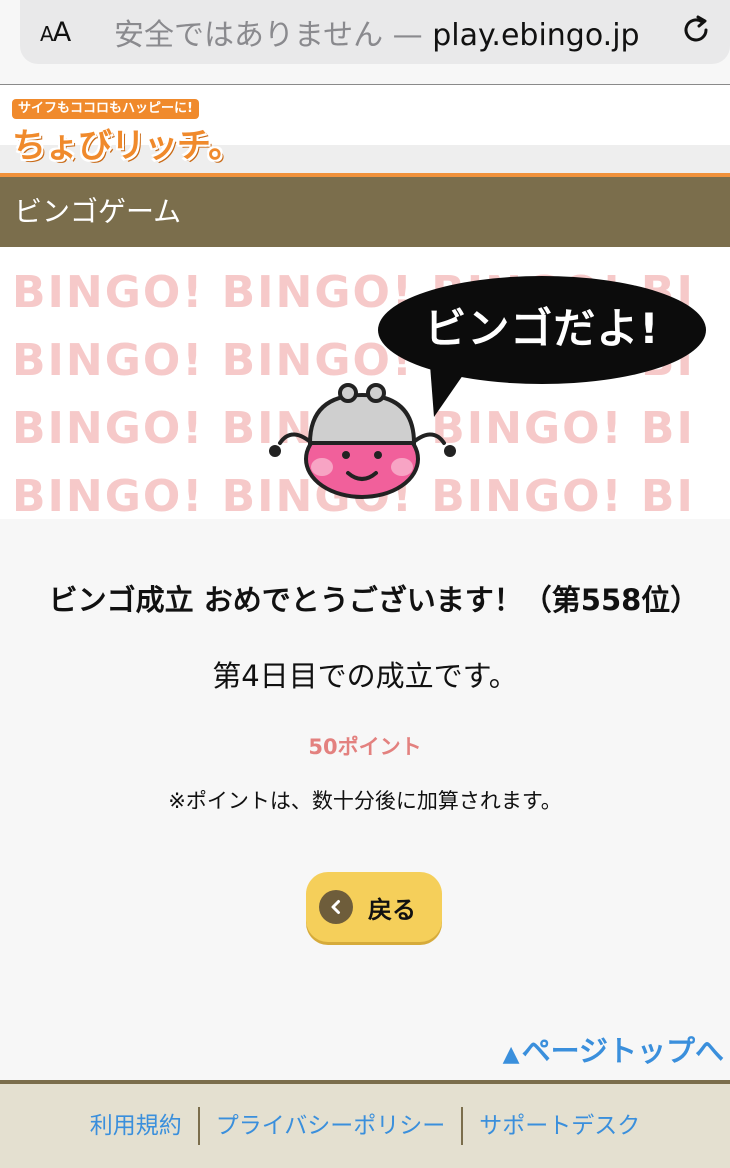  I want to click on url-host: play.ebingo.jp, so click(536, 35).